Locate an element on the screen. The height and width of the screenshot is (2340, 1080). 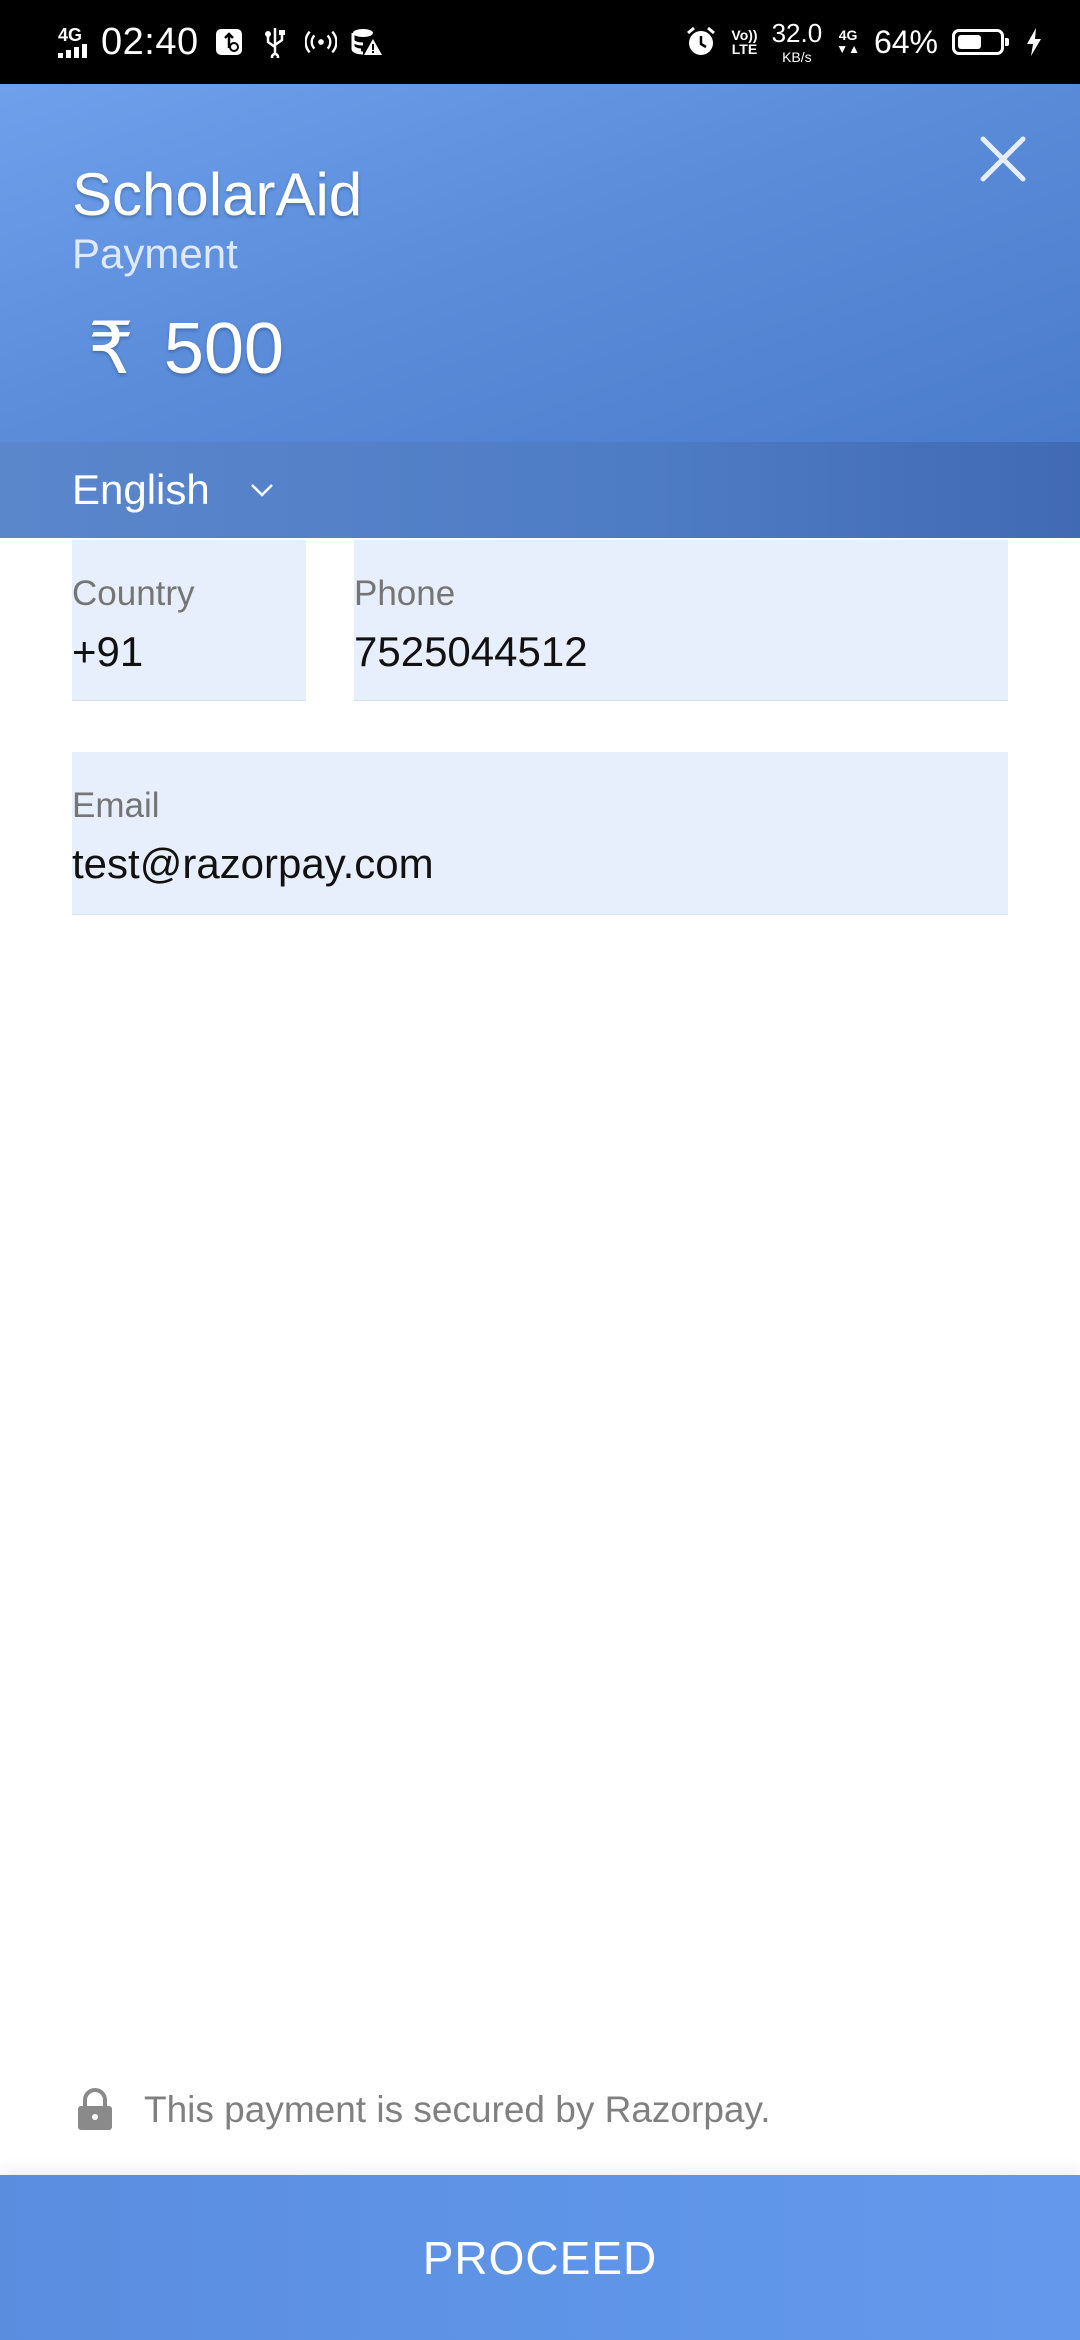
proceed-button: PROCEED is located at coordinates (540, 2257).